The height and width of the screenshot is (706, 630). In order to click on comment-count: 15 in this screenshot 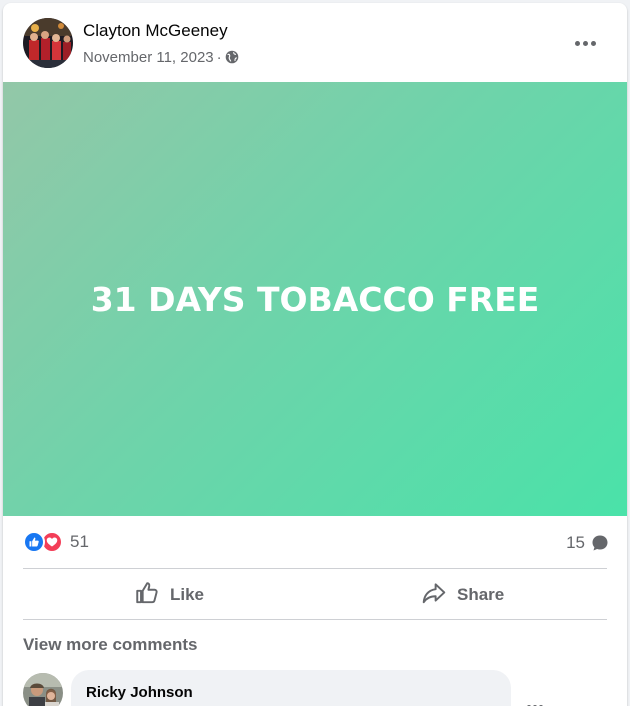, I will do `click(575, 542)`.